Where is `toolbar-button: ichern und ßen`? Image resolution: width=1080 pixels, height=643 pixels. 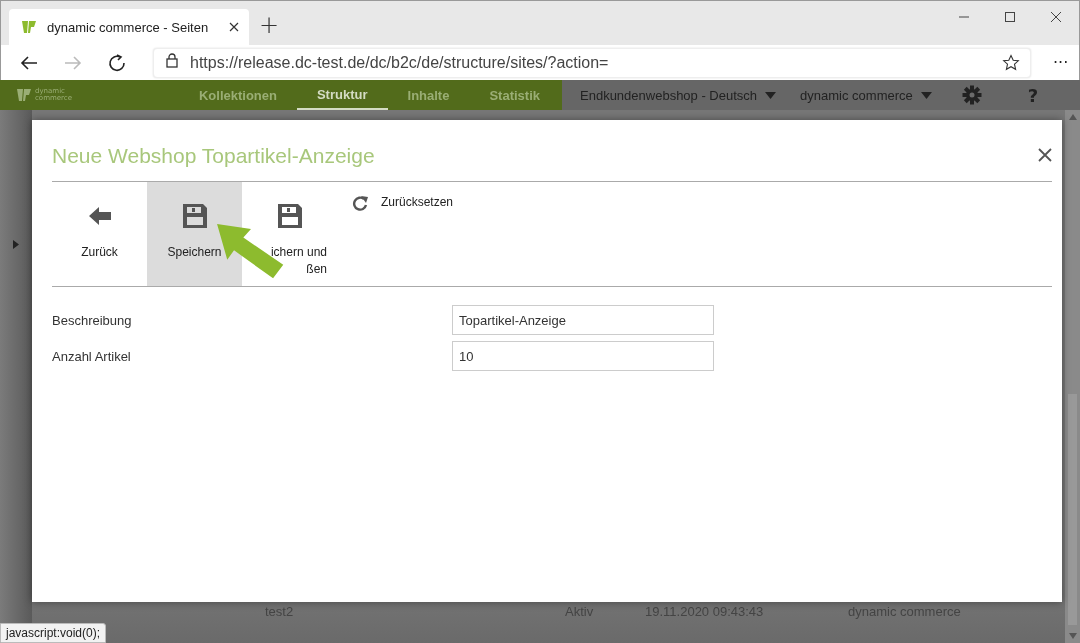 toolbar-button: ichern und ßen is located at coordinates (289, 234).